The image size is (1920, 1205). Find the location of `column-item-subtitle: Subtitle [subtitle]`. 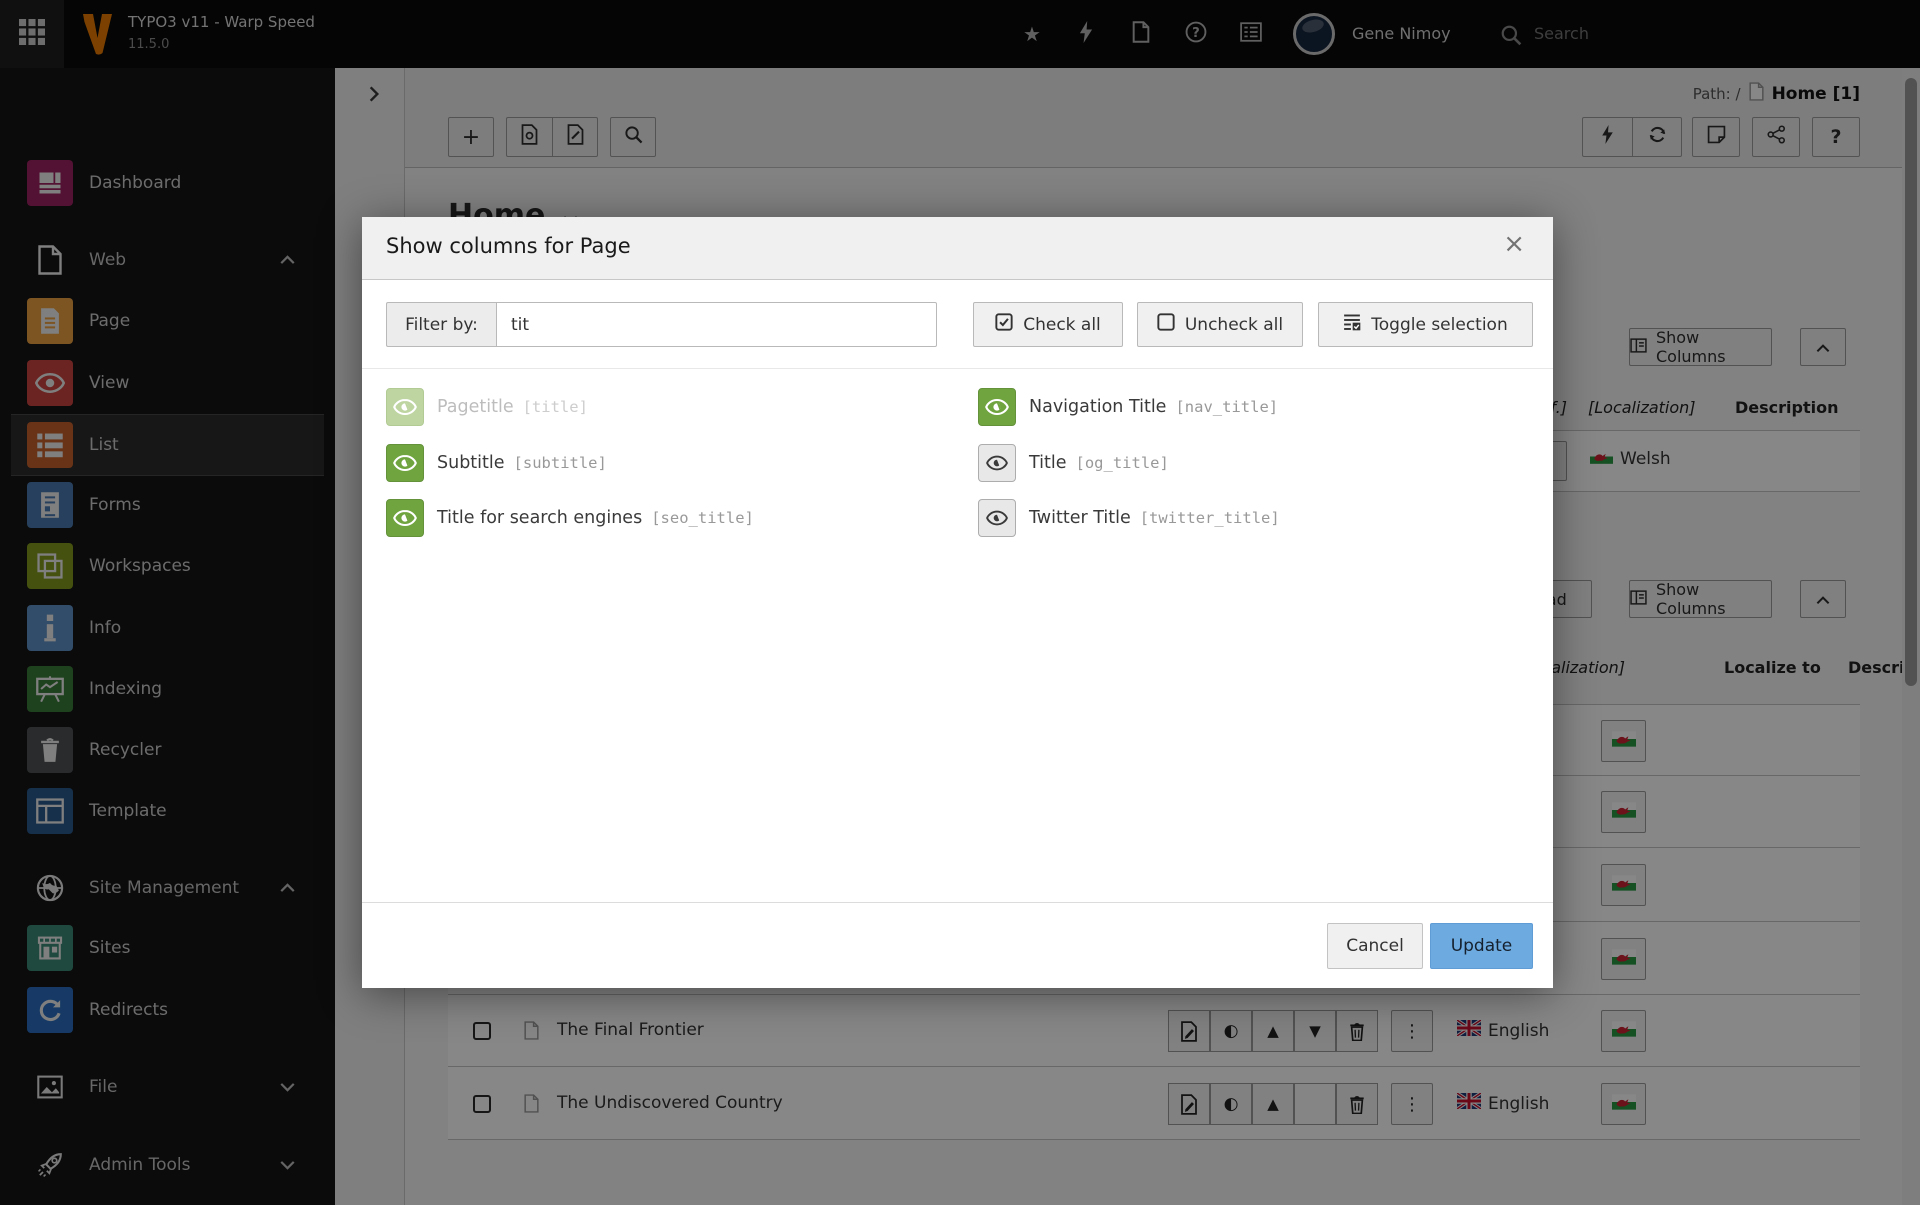

column-item-subtitle: Subtitle [subtitle] is located at coordinates (496, 462).